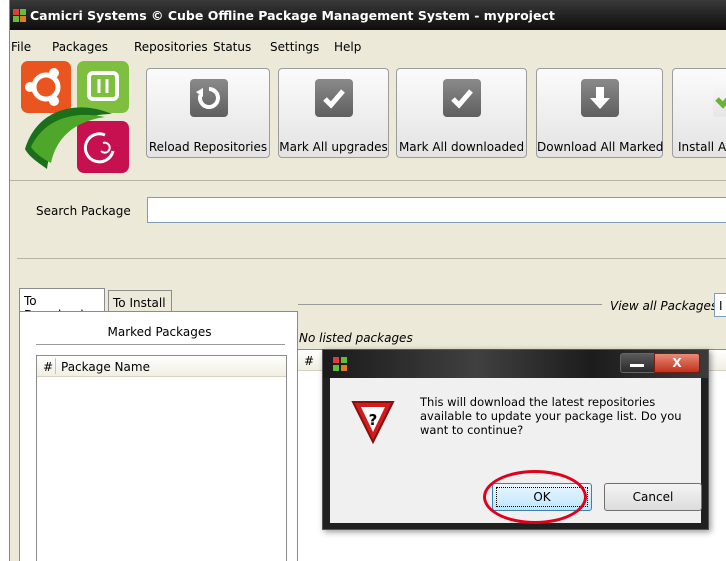 Image resolution: width=726 pixels, height=561 pixels. I want to click on reload-repositories-label: Reload Repositories, so click(208, 147).